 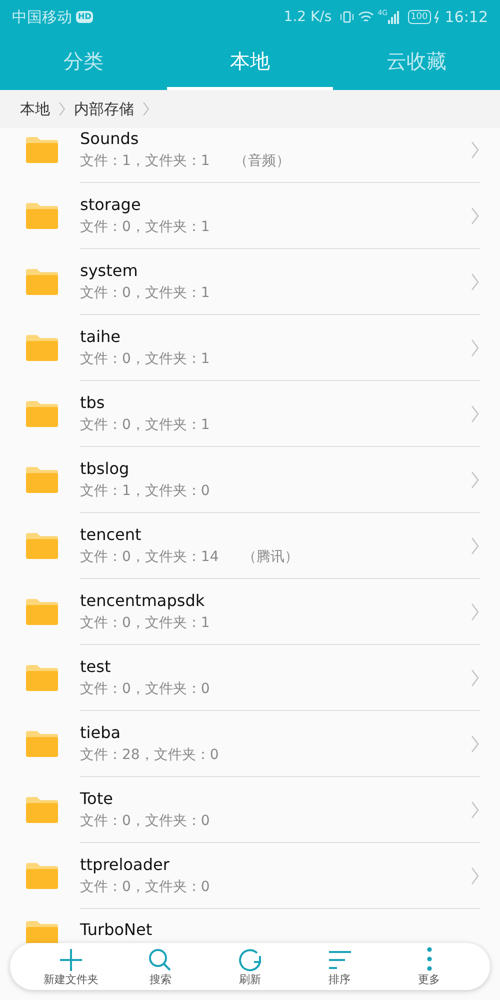 What do you see at coordinates (436, 17) in the screenshot?
I see `charging-icon` at bounding box center [436, 17].